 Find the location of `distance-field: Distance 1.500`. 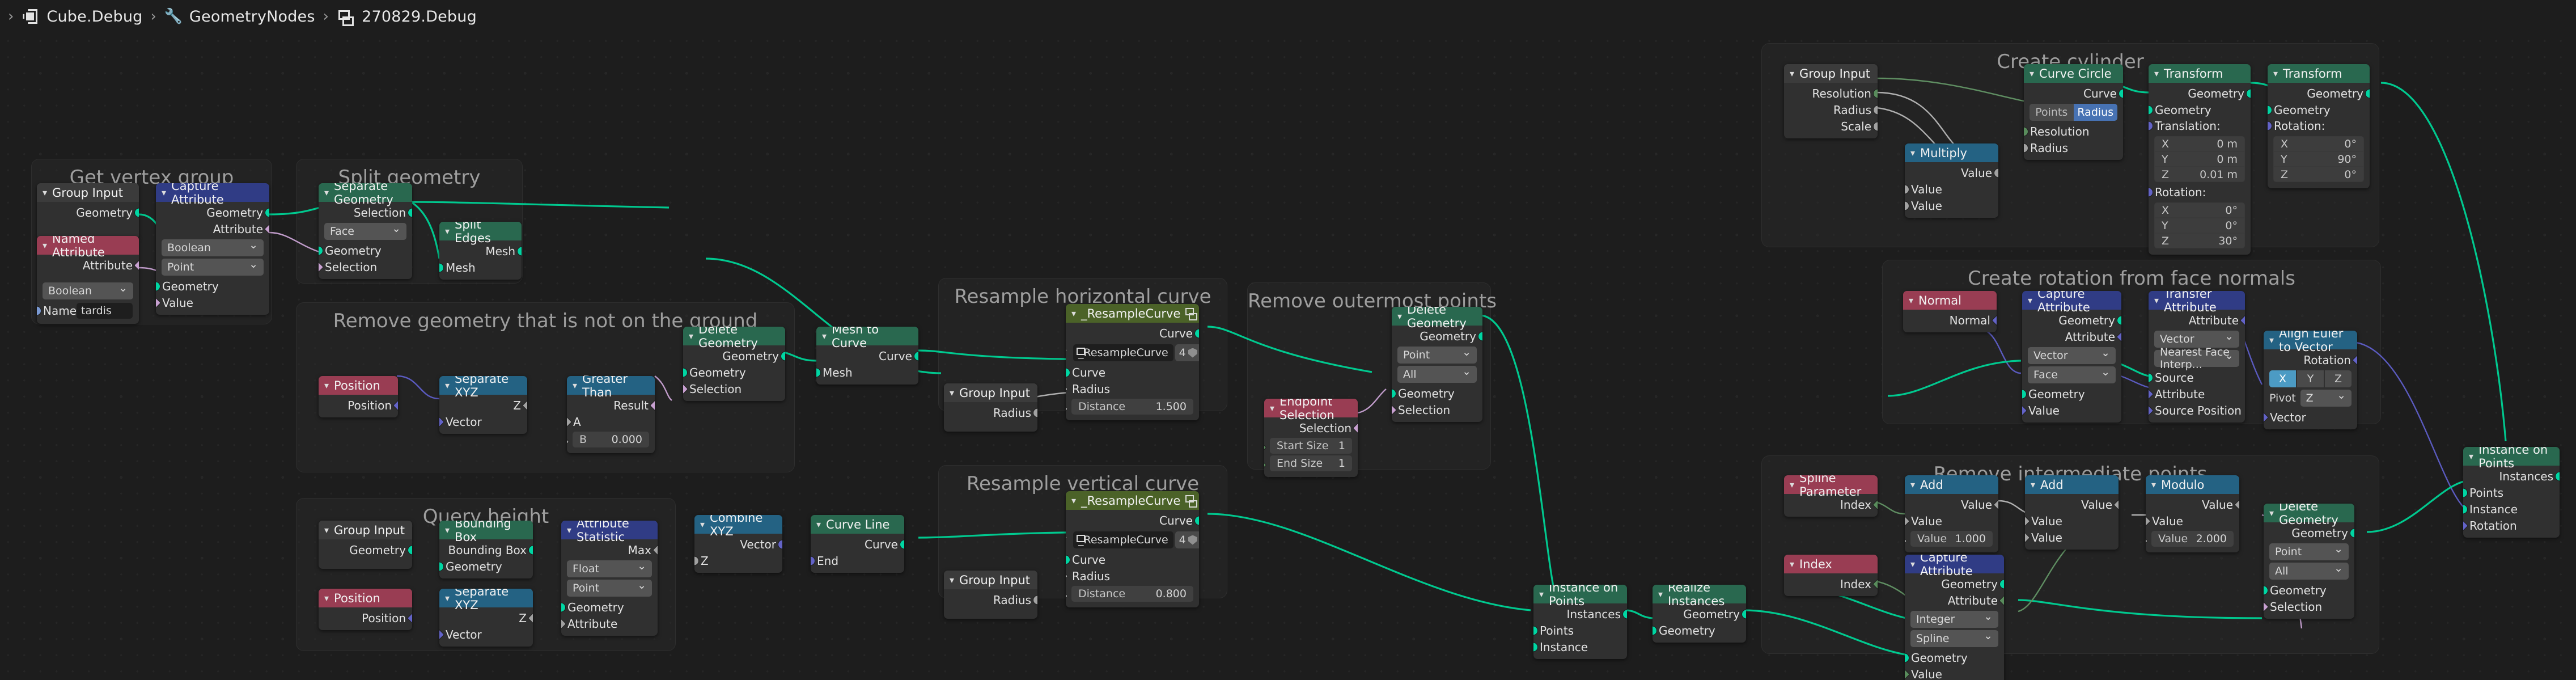

distance-field: Distance 1.500 is located at coordinates (1132, 407).